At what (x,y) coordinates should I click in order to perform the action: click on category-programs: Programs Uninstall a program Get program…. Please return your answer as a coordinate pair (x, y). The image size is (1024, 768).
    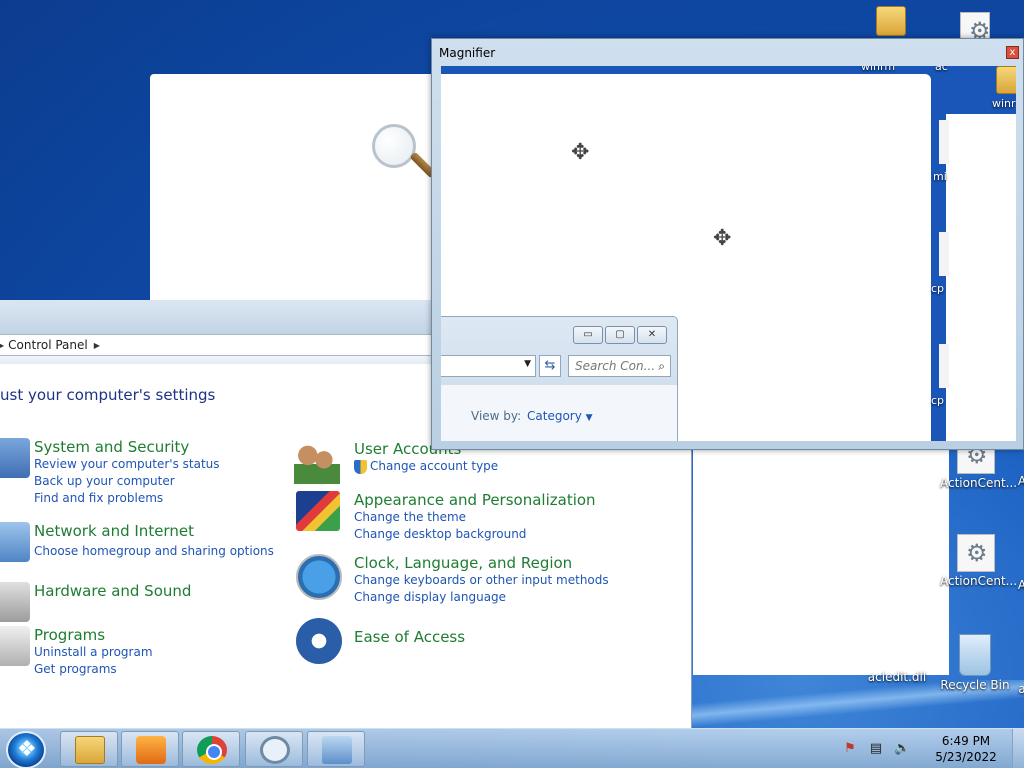
    Looking at the image, I should click on (76, 652).